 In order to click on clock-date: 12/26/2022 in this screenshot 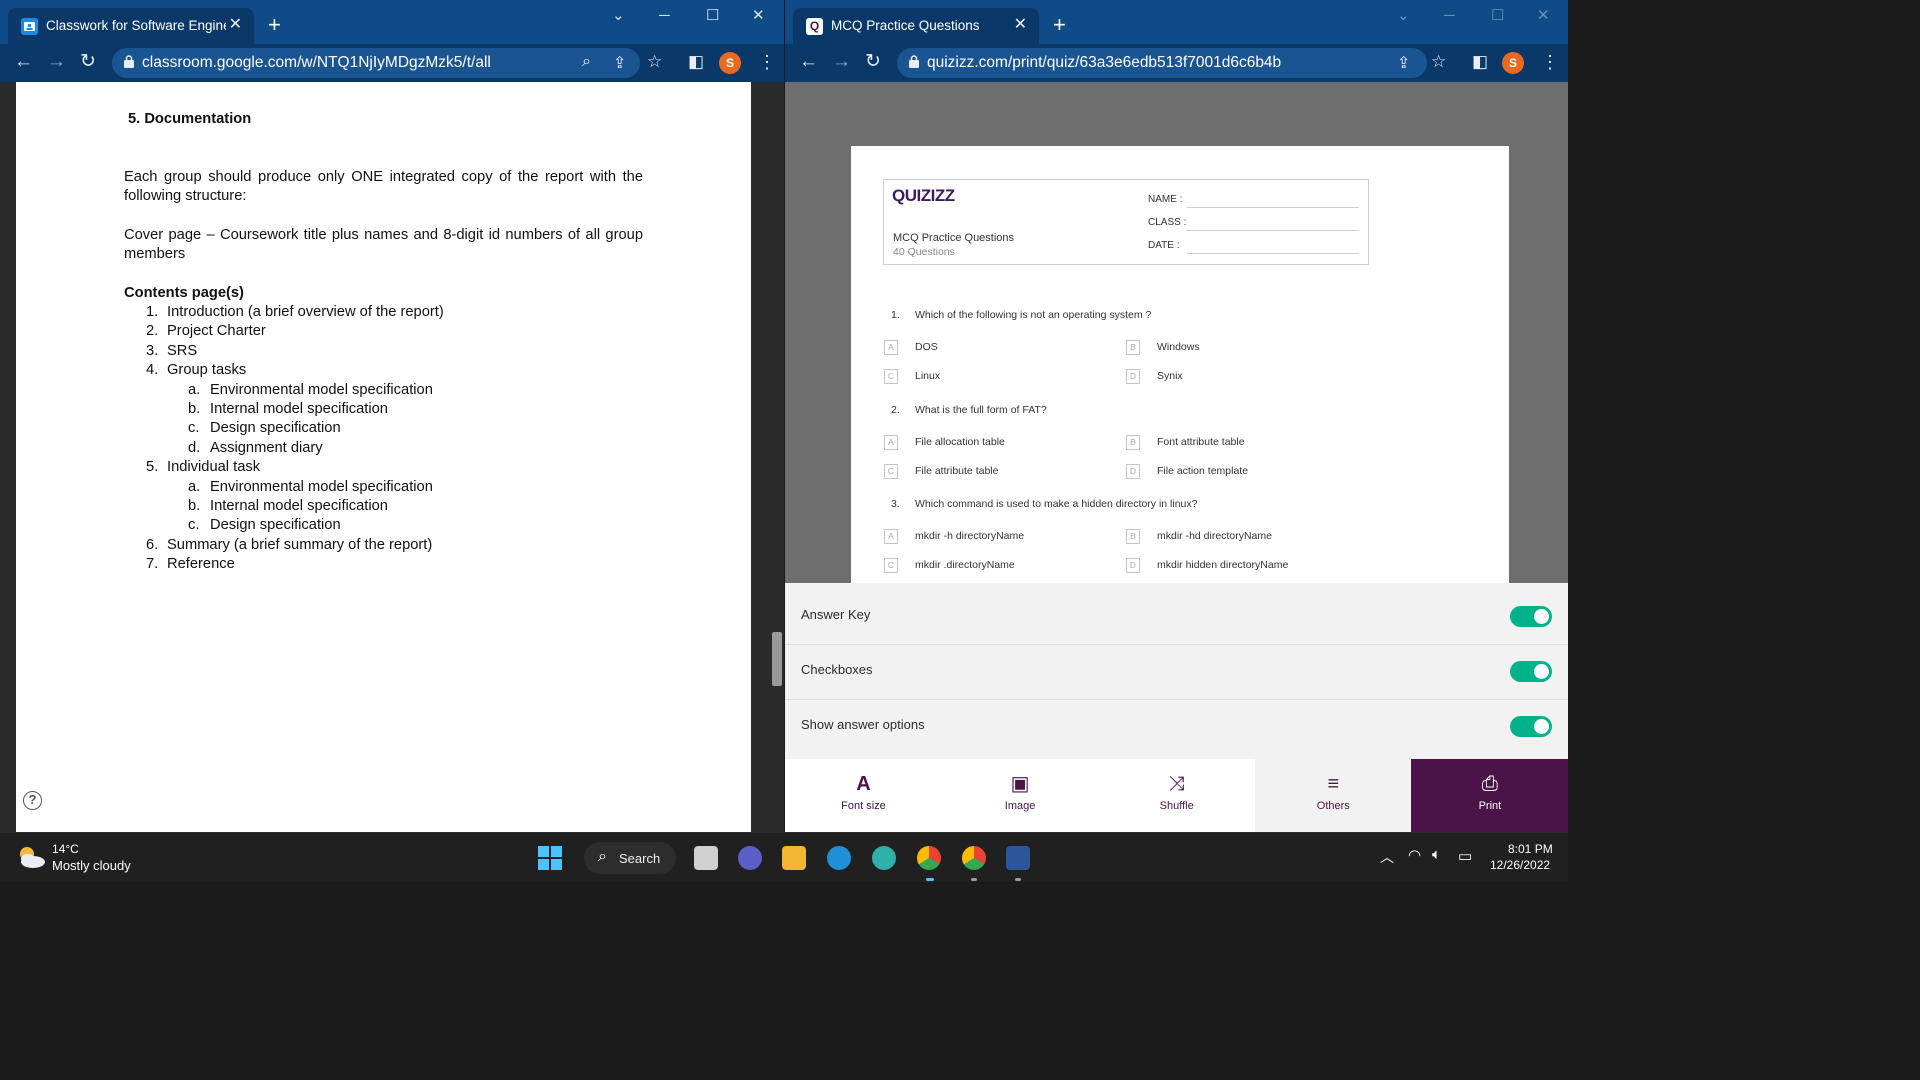, I will do `click(1520, 865)`.